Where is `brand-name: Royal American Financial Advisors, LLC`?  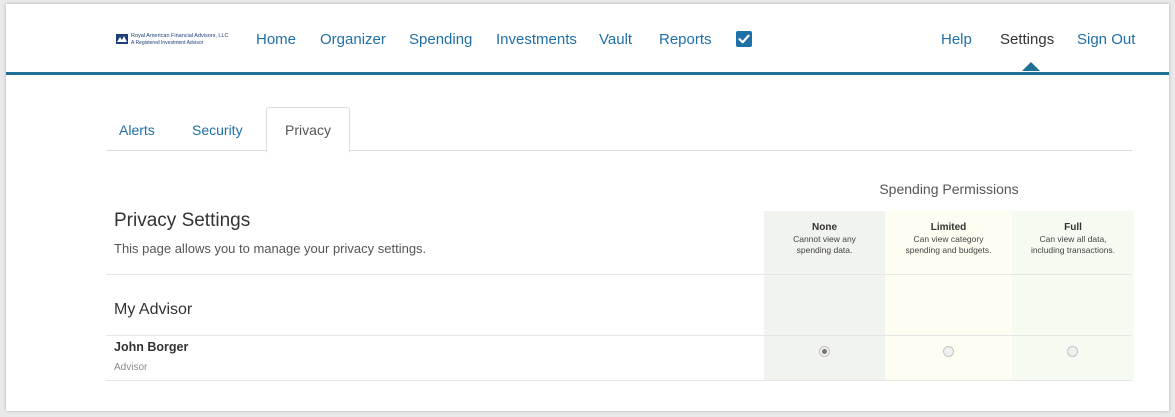 brand-name: Royal American Financial Advisors, LLC is located at coordinates (180, 36).